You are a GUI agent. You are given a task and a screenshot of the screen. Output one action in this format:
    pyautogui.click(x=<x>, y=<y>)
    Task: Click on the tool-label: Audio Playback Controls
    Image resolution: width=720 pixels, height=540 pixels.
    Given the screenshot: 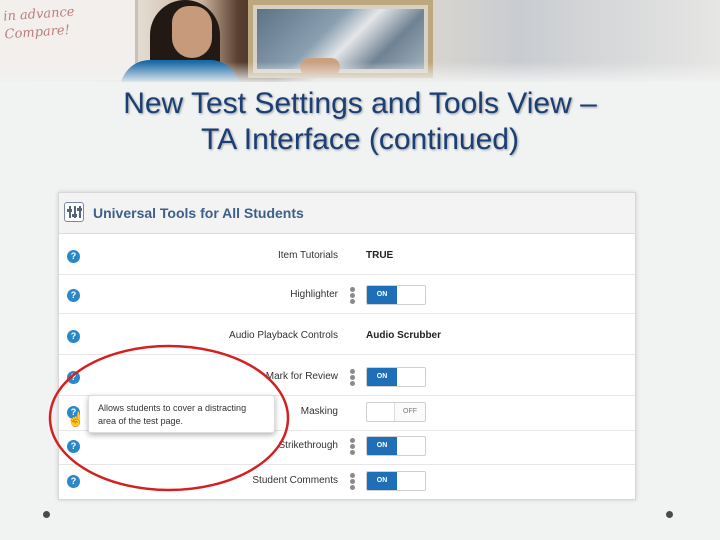 What is the action you would take?
    pyautogui.click(x=283, y=335)
    